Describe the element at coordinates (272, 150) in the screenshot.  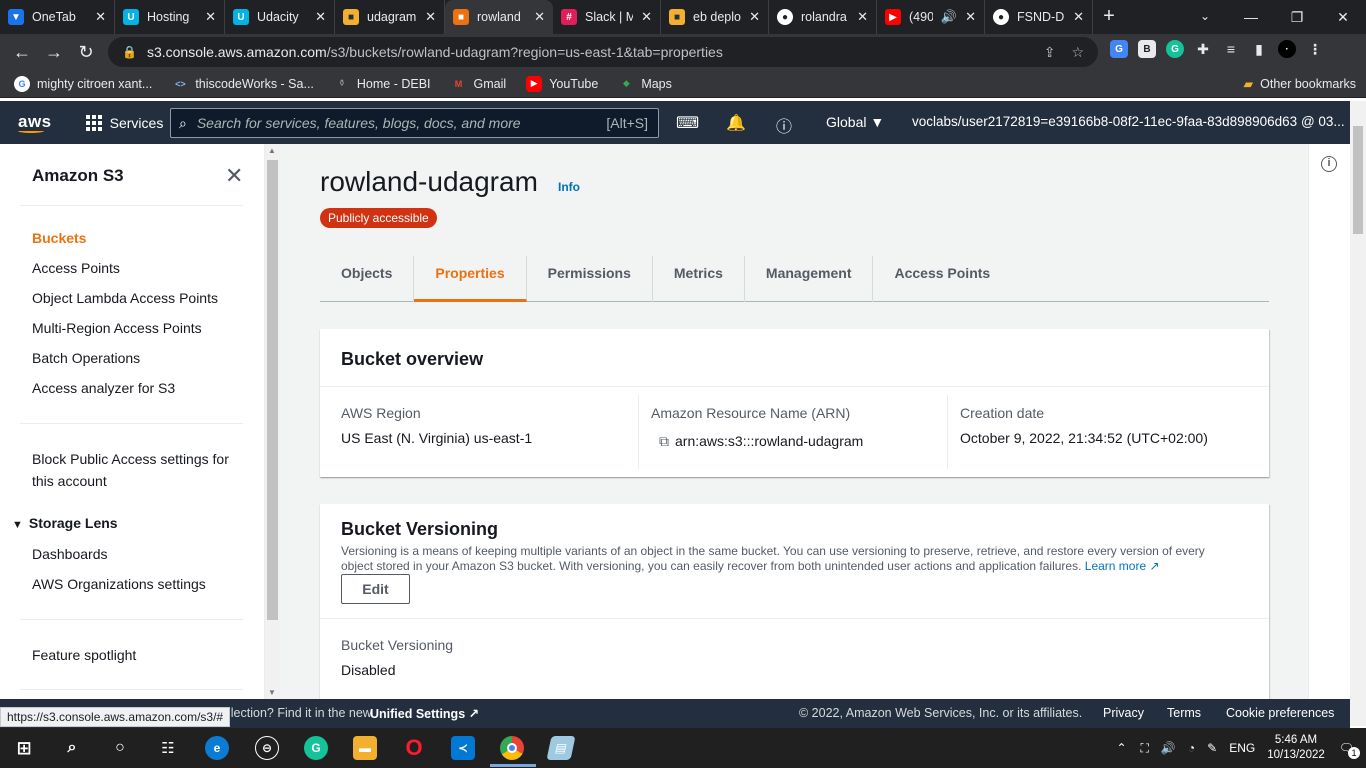
I see `scroll-up-icon: ▲` at that location.